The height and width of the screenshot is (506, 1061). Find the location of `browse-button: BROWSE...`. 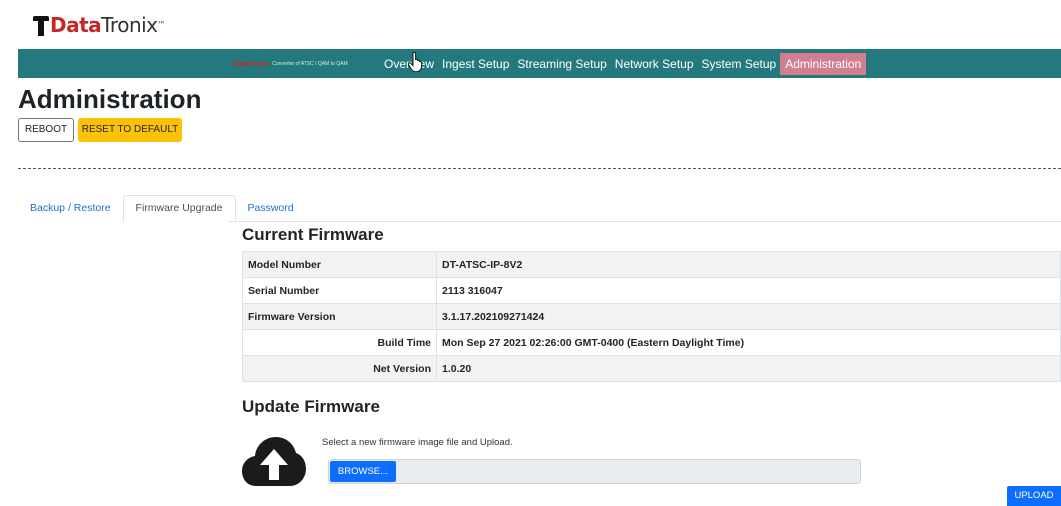

browse-button: BROWSE... is located at coordinates (363, 471).